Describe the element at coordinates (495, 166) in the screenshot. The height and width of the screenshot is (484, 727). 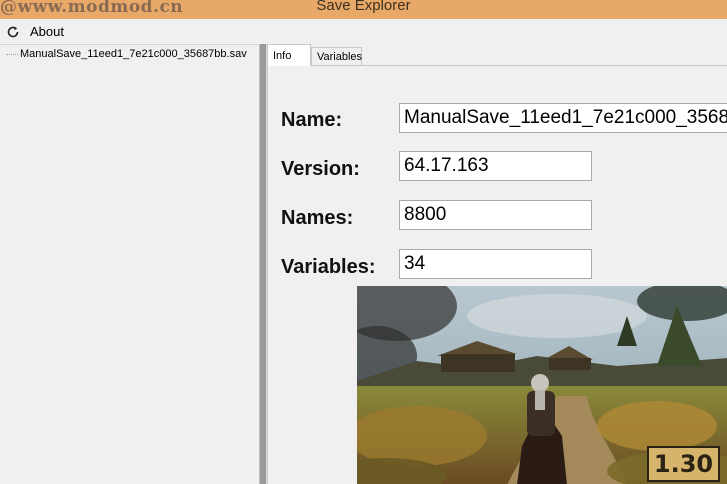
I see `version-field` at that location.